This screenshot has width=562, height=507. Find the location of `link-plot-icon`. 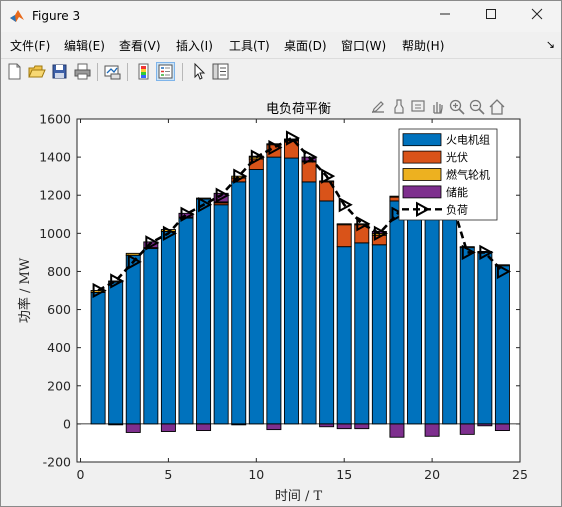

link-plot-icon is located at coordinates (112, 71).